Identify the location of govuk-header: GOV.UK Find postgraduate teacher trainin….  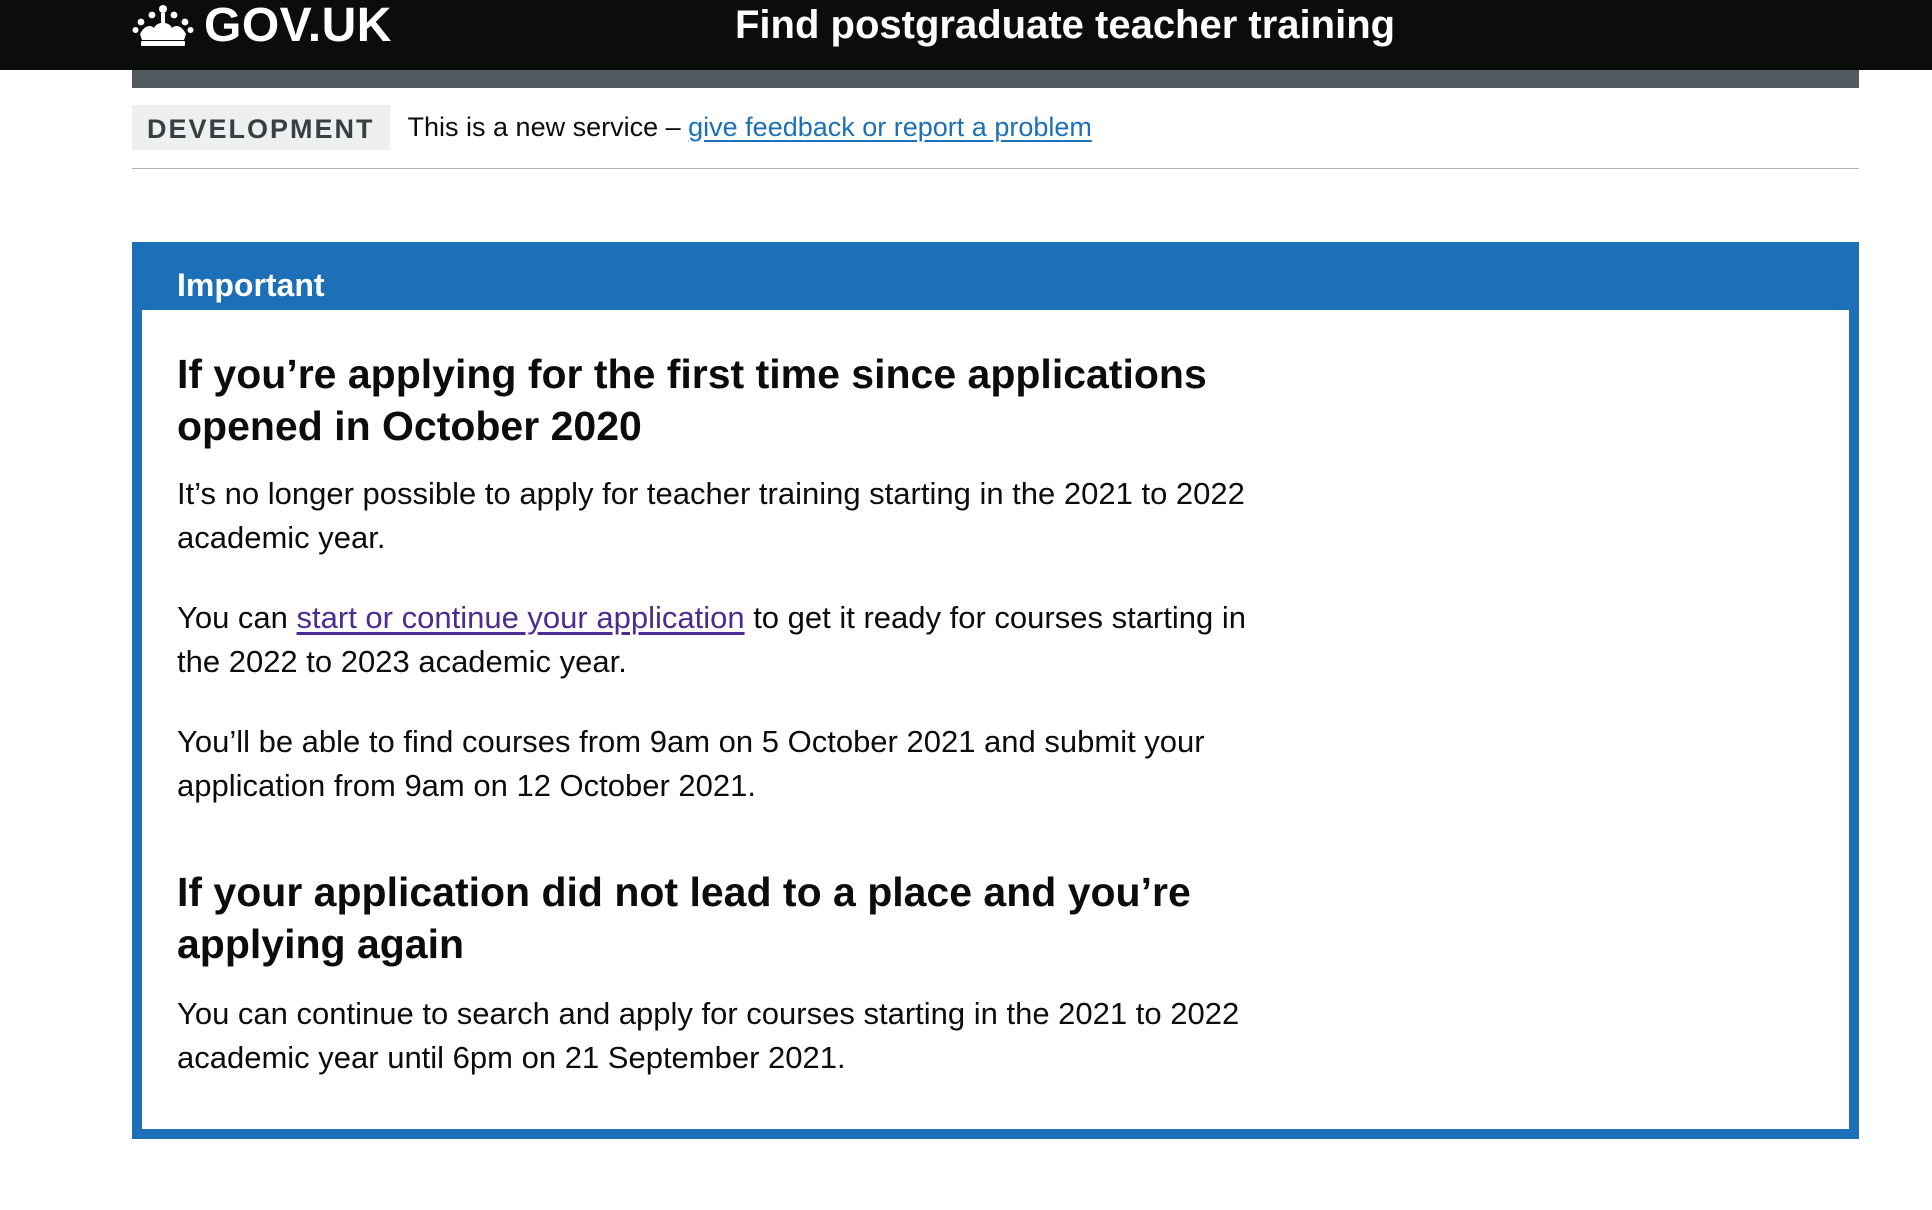
(966, 35).